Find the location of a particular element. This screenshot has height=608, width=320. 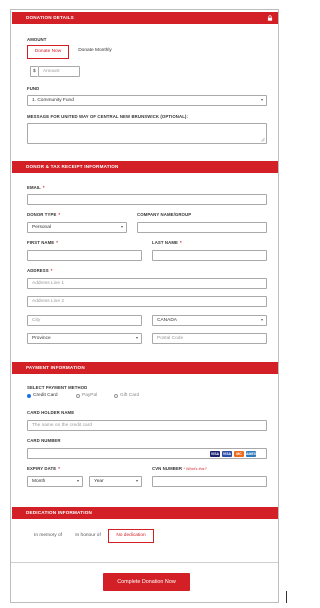

message-textarea is located at coordinates (147, 133).